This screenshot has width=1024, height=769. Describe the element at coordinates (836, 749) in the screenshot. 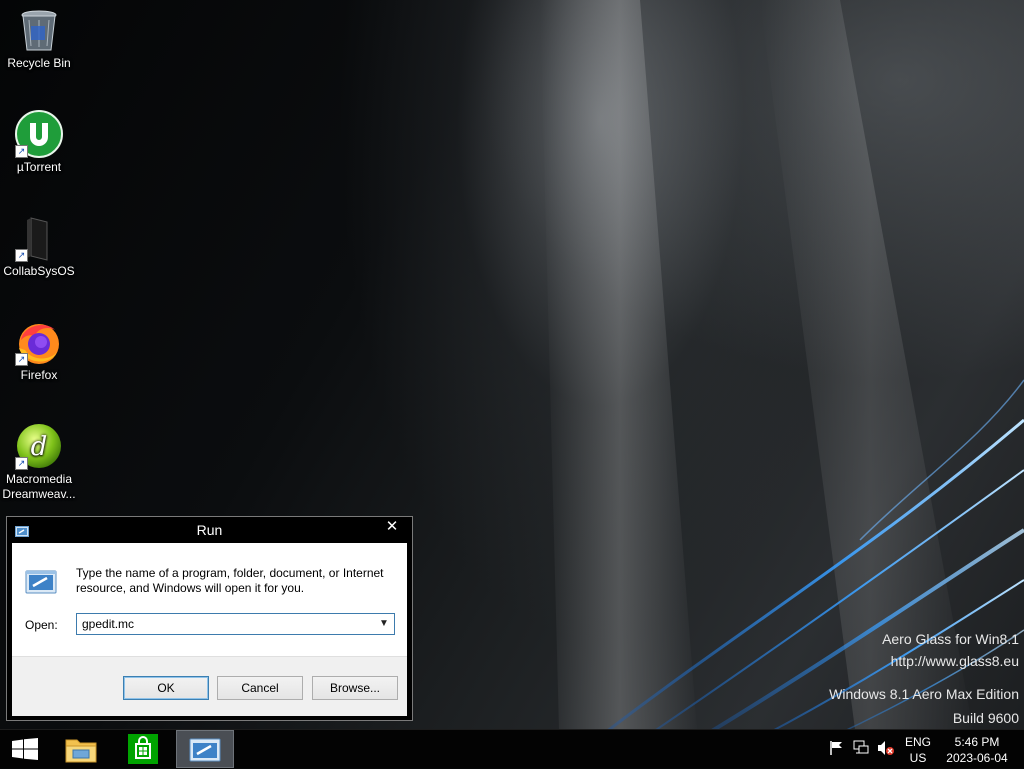

I see `flag-icon` at that location.